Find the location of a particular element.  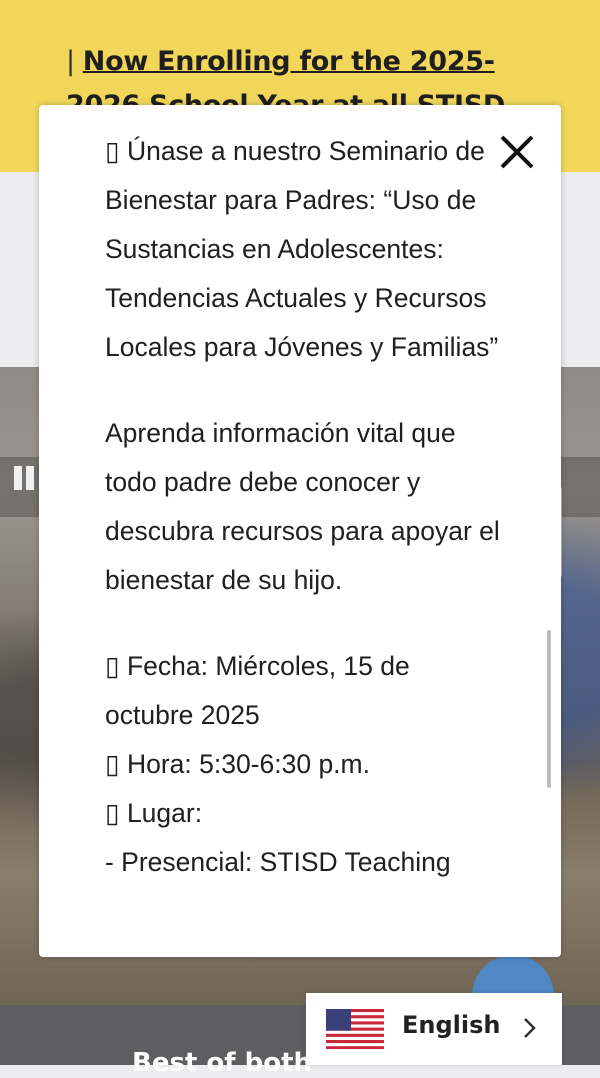

modal-date: ▯ Fecha: Miércoles, 15 de octubre 2025 is located at coordinates (257, 690).